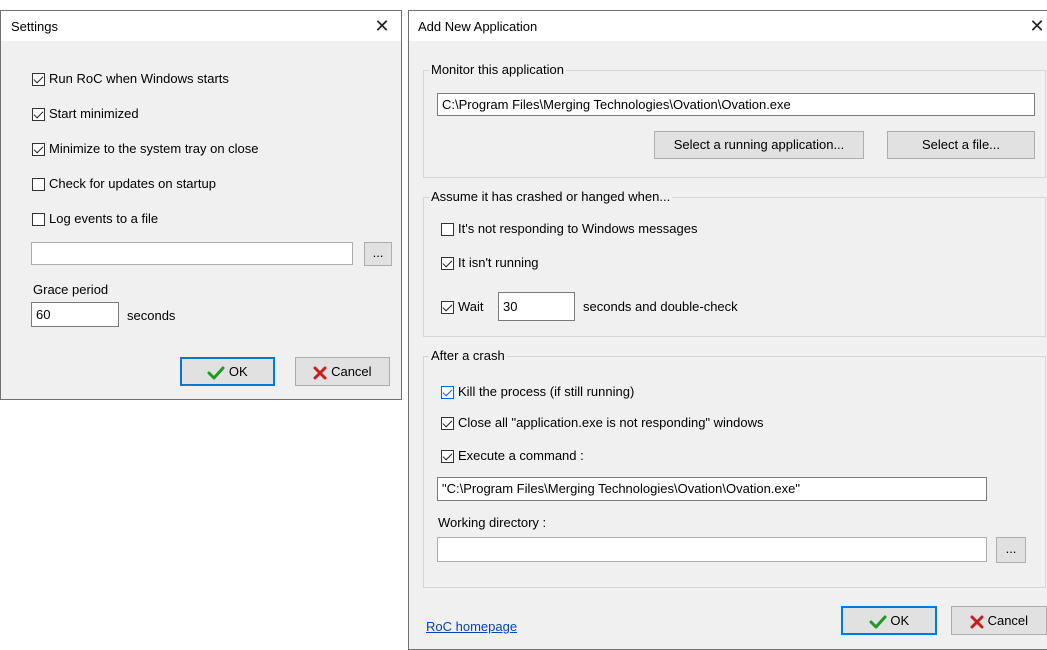 The height and width of the screenshot is (650, 1047). I want to click on checkbox-minimize-to-tray, so click(38, 149).